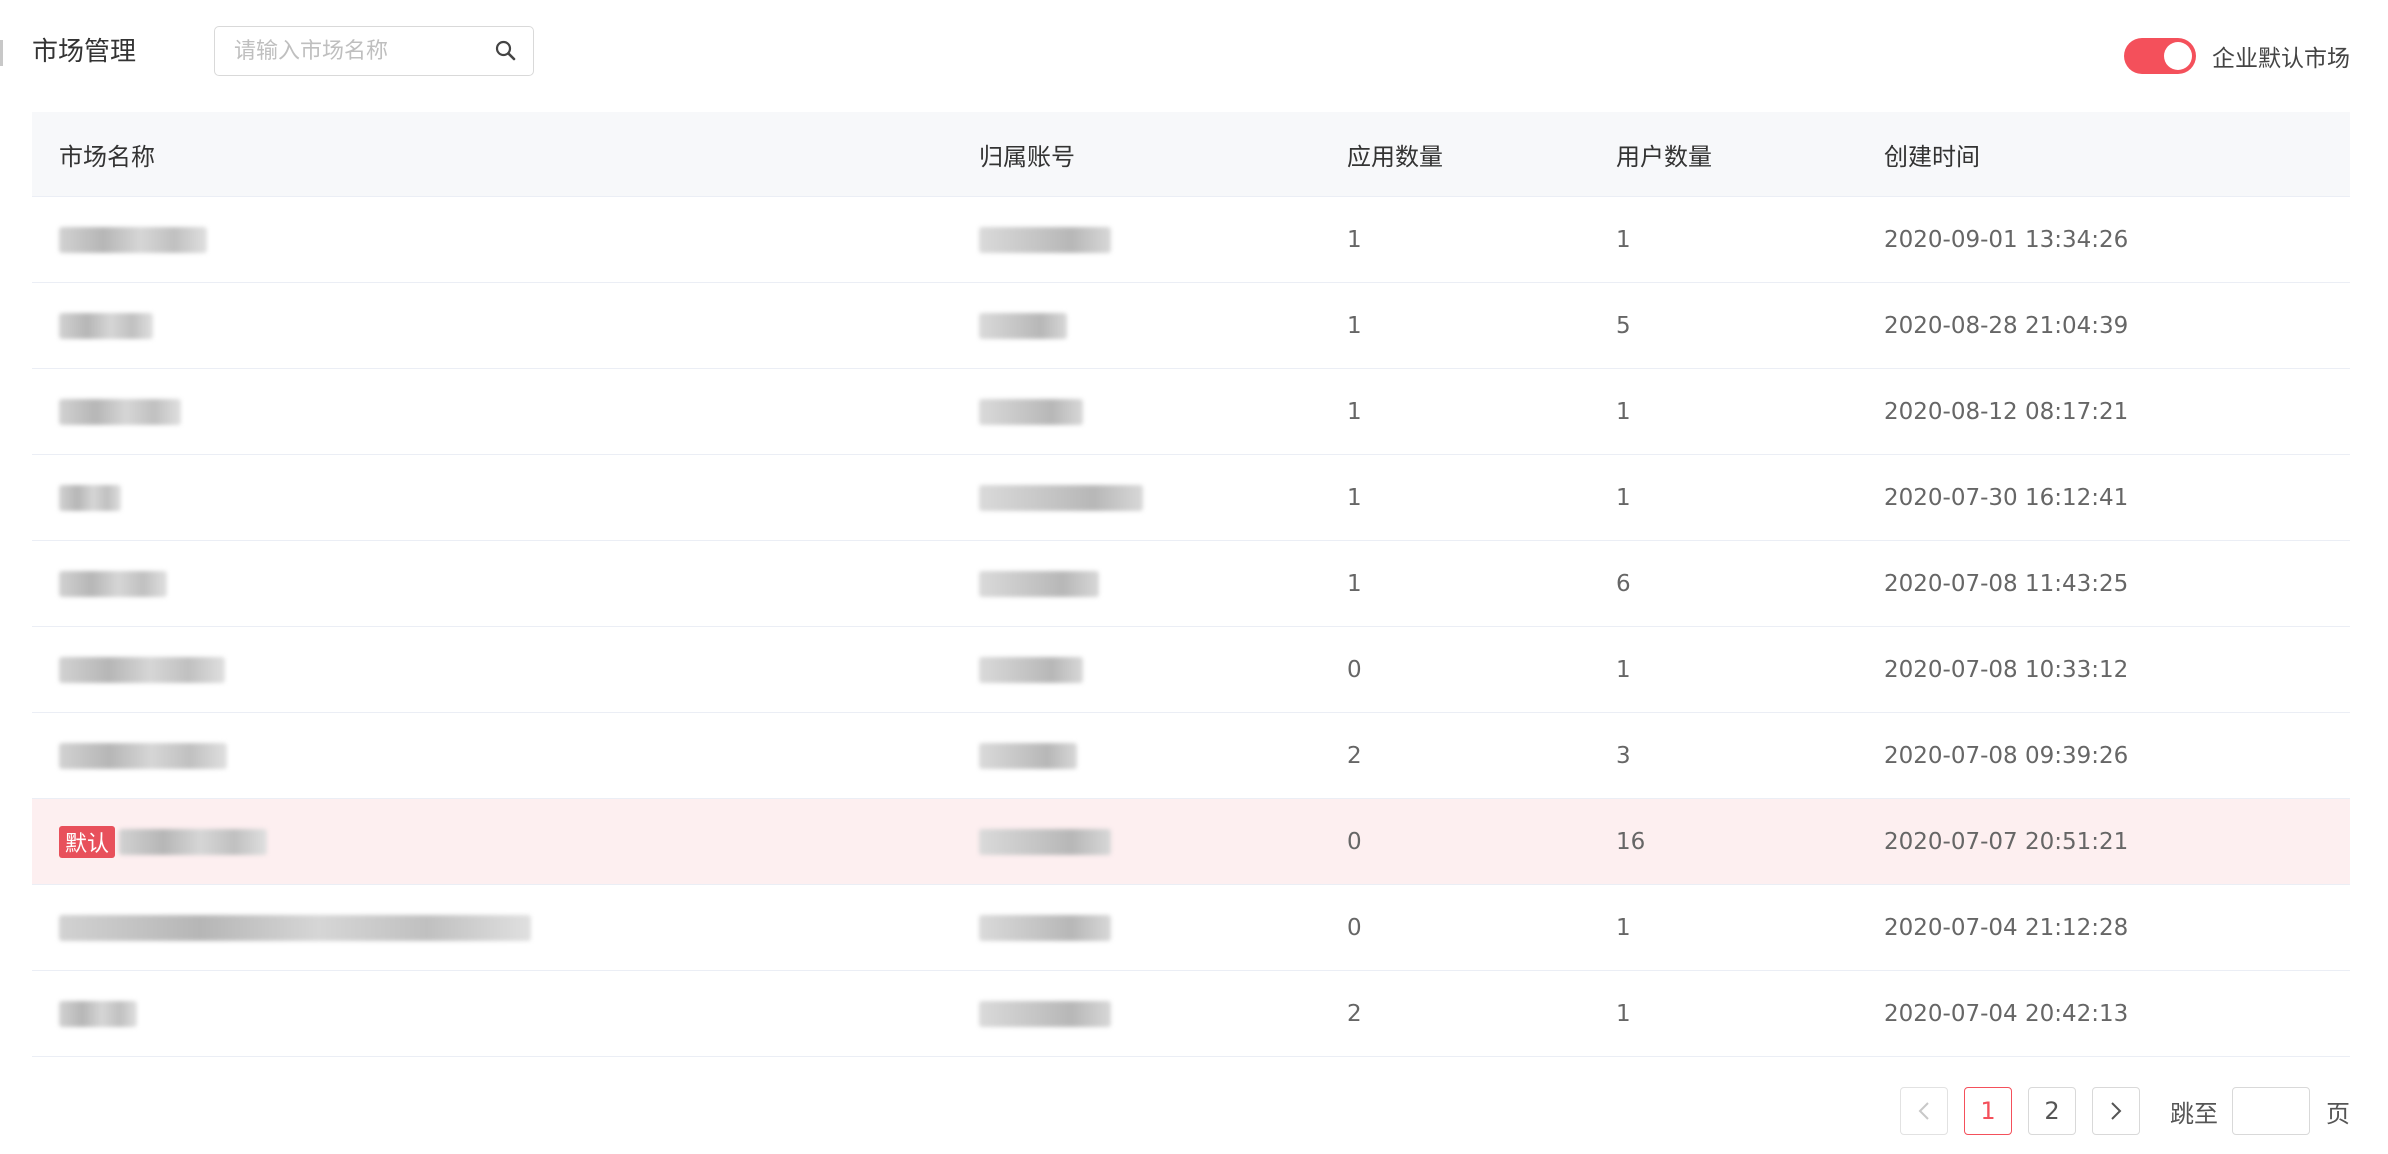 The height and width of the screenshot is (1154, 2388). Describe the element at coordinates (1191, 756) in the screenshot. I see `table-row: 2 3 2020-07-08 09:39:26` at that location.